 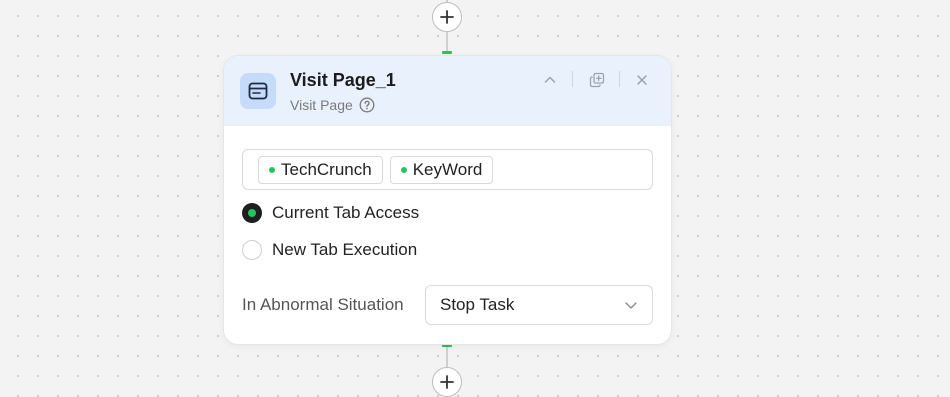 I want to click on help-icon, so click(x=367, y=105).